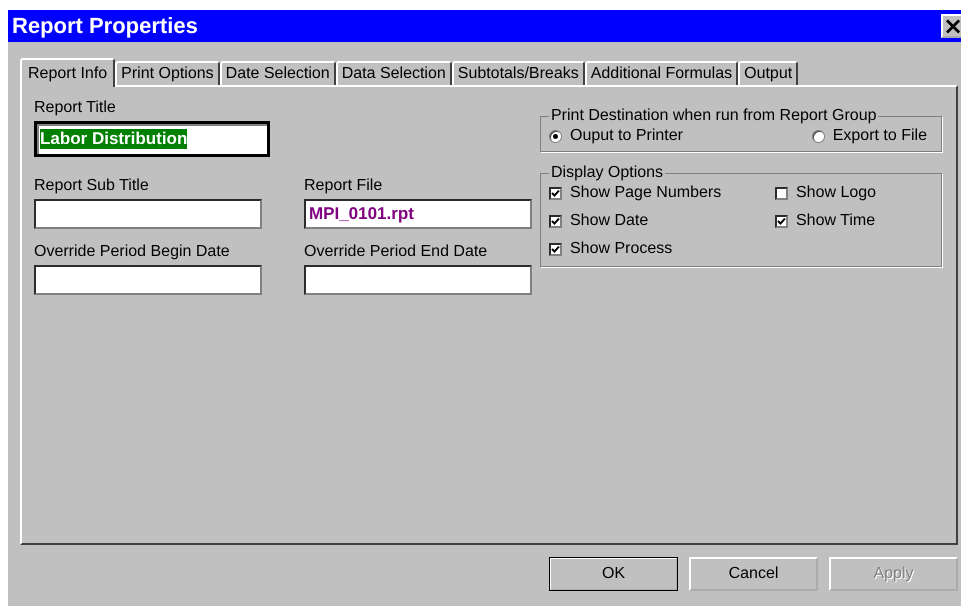 Image resolution: width=961 pixels, height=606 pixels. What do you see at coordinates (626, 136) in the screenshot?
I see `radio-label: Ouput to Printer` at bounding box center [626, 136].